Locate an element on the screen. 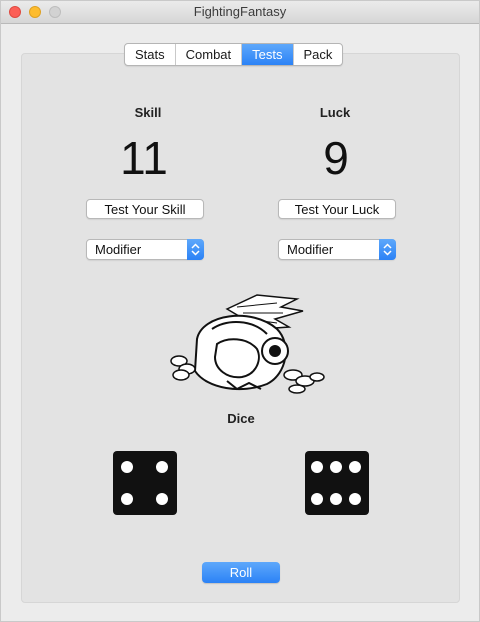 This screenshot has width=480, height=622. dice-label: Dice is located at coordinates (241, 418).